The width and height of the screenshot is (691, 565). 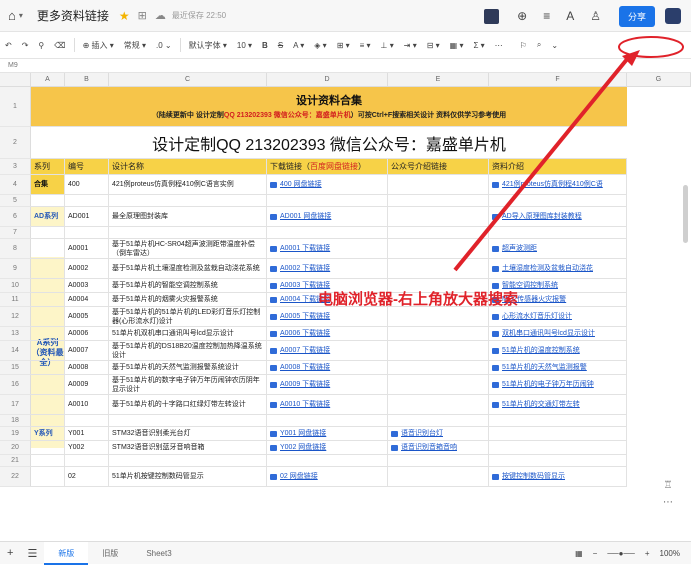 I want to click on number-cell: A0003, so click(x=87, y=285).